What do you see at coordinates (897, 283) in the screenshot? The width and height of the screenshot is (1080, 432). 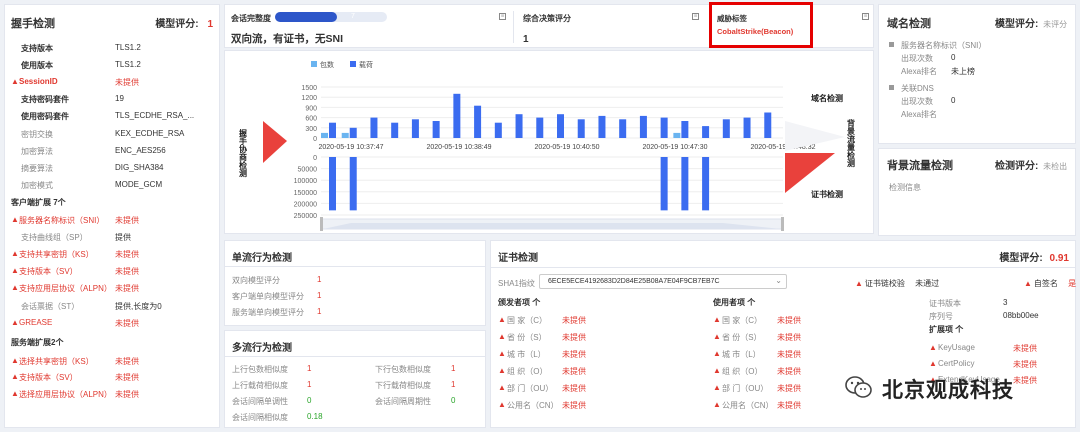 I see `chain-check: ▲ 证书链校验 未通过` at bounding box center [897, 283].